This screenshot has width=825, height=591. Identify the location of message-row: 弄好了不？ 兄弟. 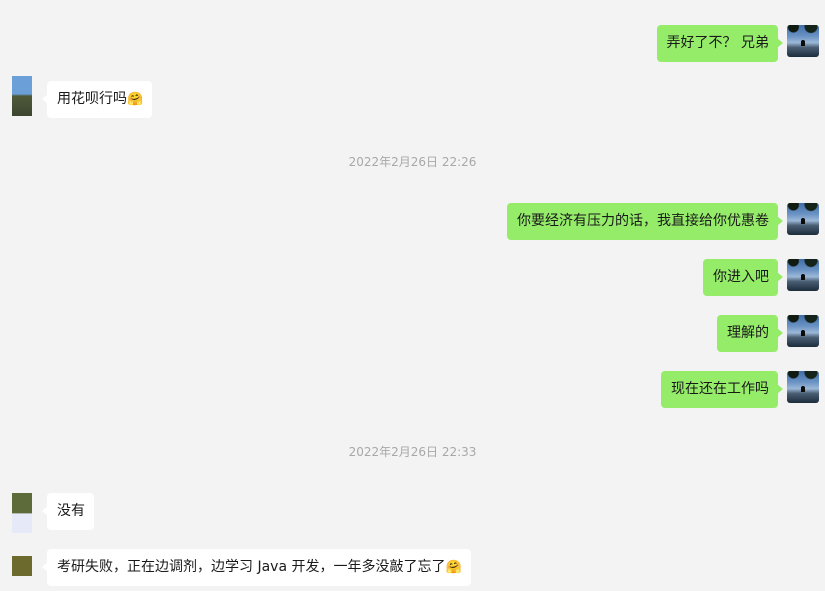
(412, 43).